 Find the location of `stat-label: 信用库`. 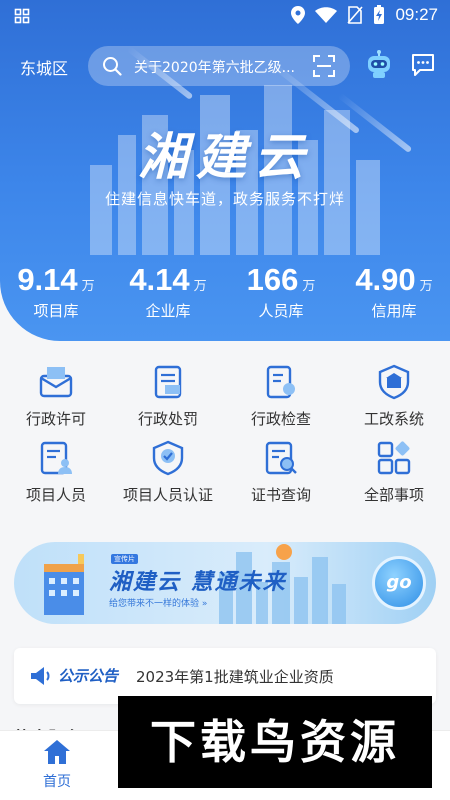

stat-label: 信用库 is located at coordinates (394, 311).